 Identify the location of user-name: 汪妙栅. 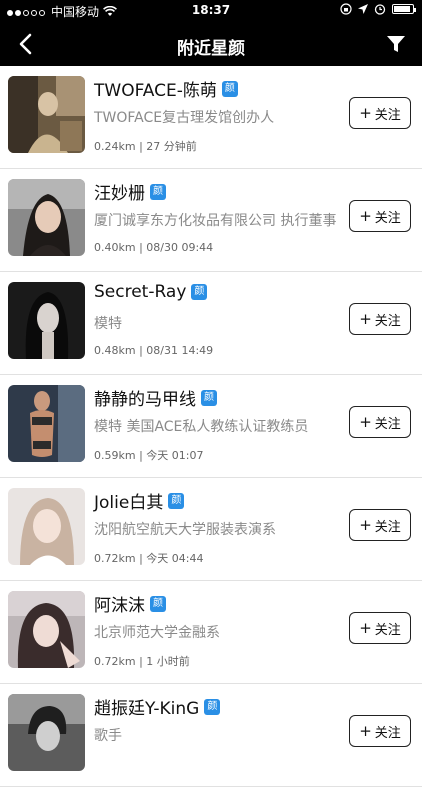
(119, 194).